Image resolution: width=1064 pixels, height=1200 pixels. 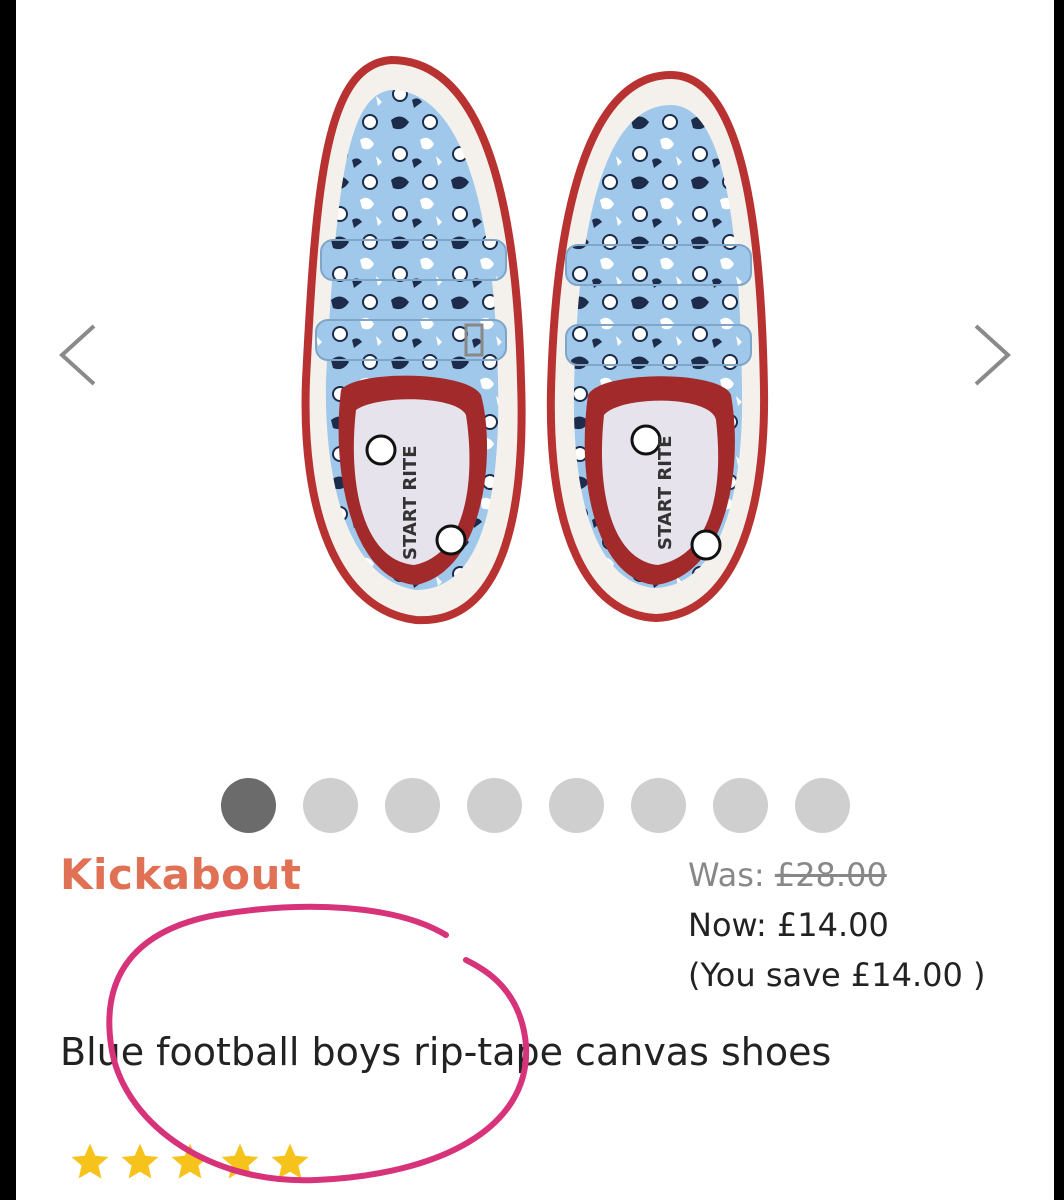 What do you see at coordinates (832, 925) in the screenshot?
I see `now-amount: £14.00` at bounding box center [832, 925].